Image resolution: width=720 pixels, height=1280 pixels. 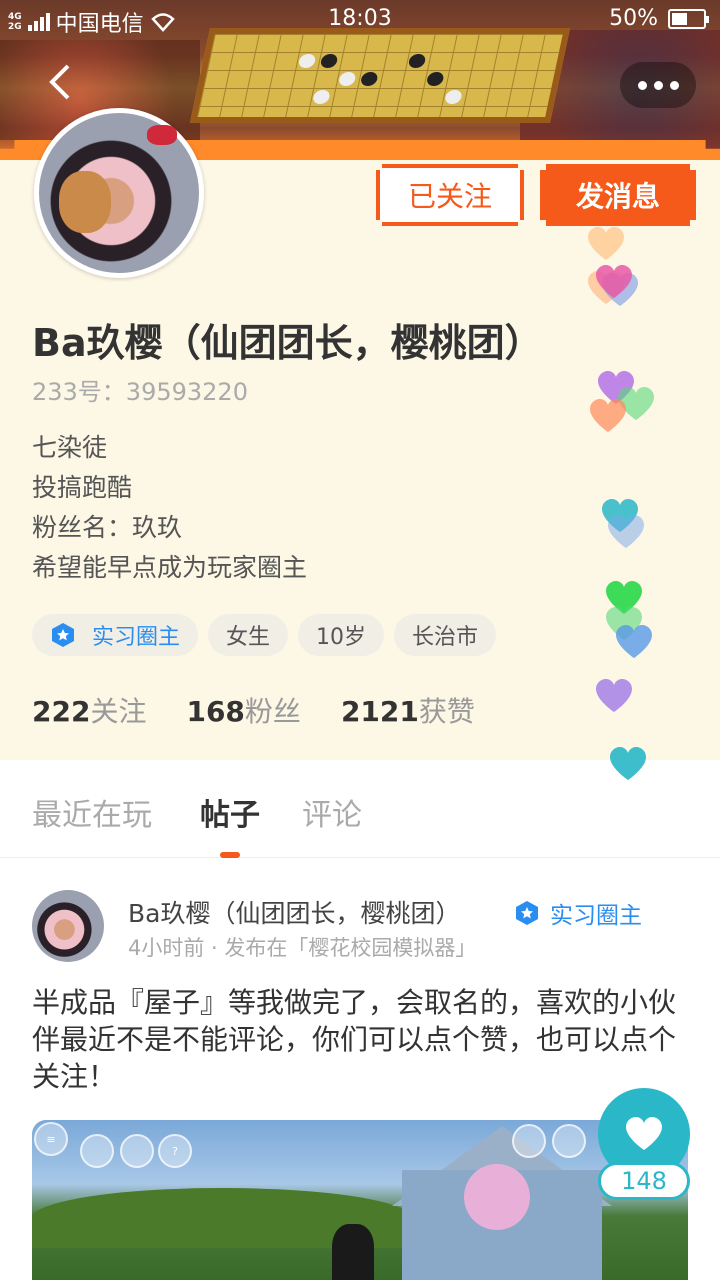 What do you see at coordinates (332, 812) in the screenshot?
I see `tab-comments: 评论` at bounding box center [332, 812].